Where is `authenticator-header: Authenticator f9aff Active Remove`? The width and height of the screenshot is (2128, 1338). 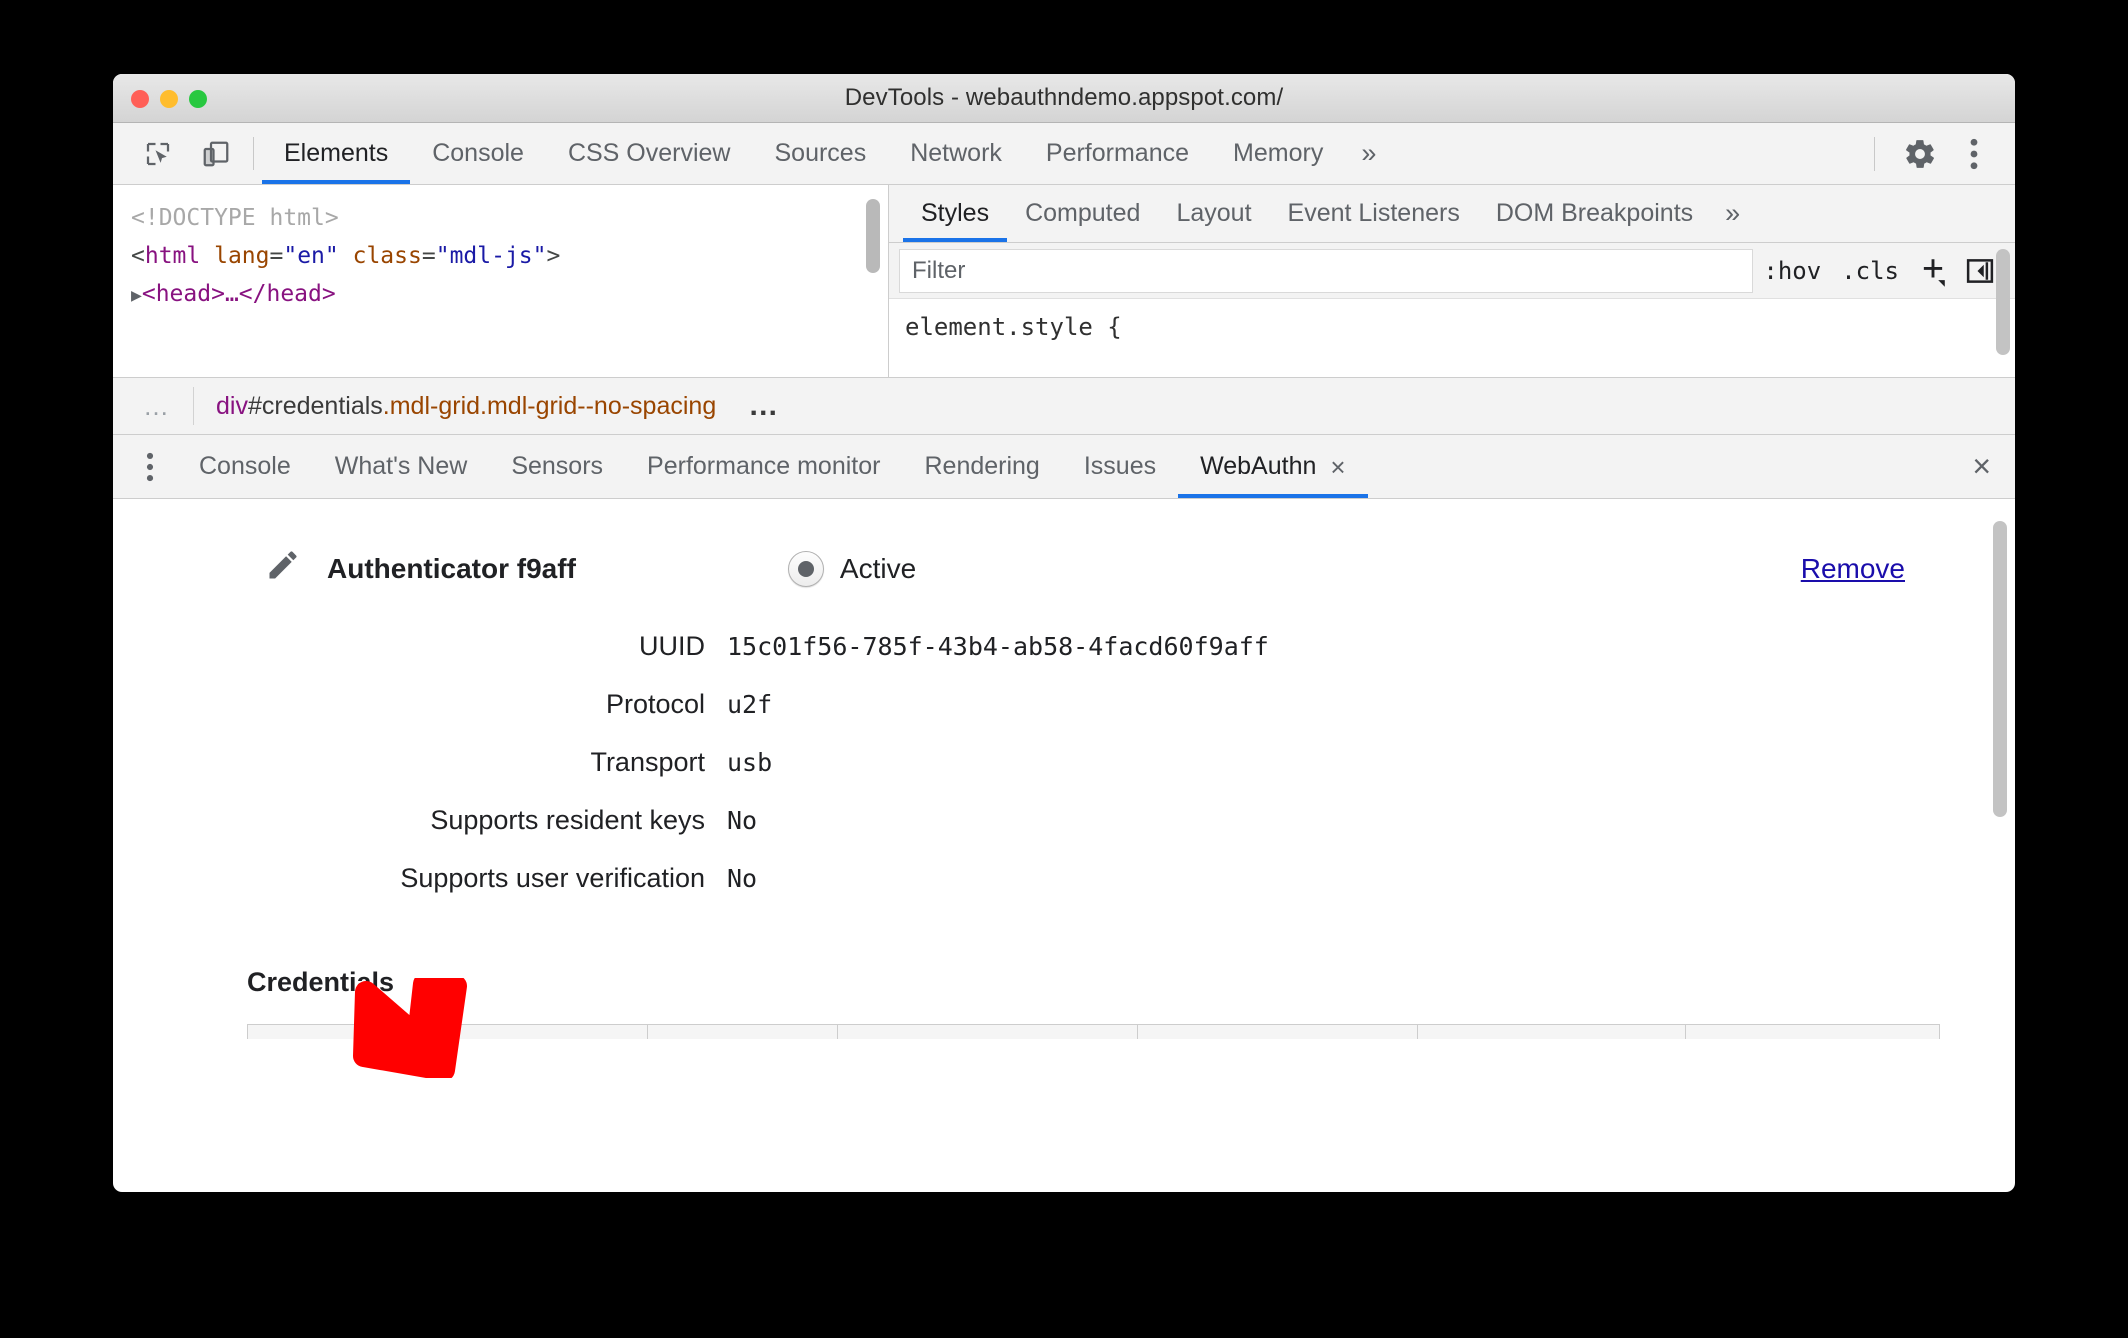 authenticator-header: Authenticator f9aff Active Remove is located at coordinates (1064, 569).